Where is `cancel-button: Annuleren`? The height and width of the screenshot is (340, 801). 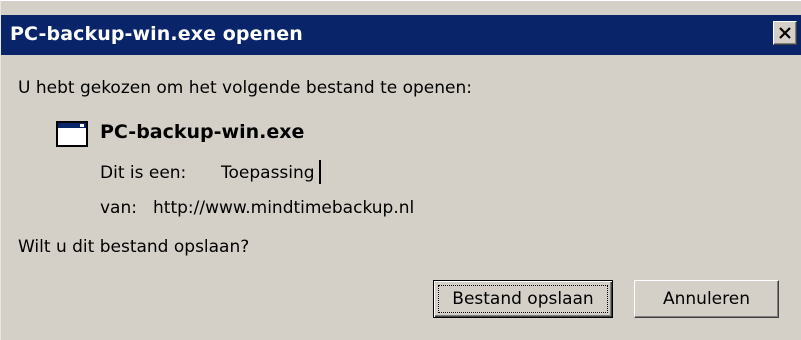 cancel-button: Annuleren is located at coordinates (706, 299).